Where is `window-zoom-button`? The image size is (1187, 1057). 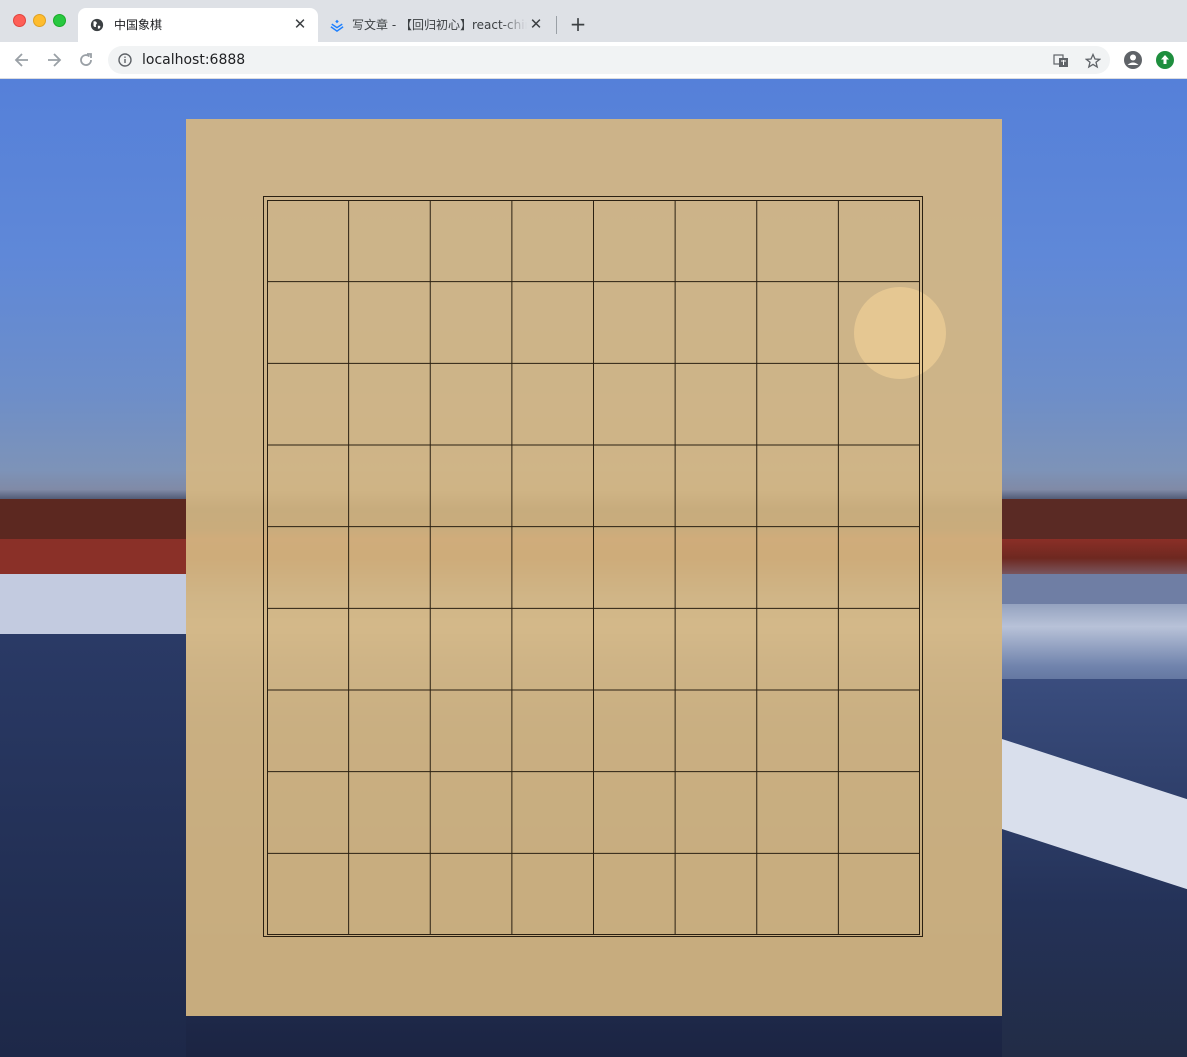
window-zoom-button is located at coordinates (59, 20).